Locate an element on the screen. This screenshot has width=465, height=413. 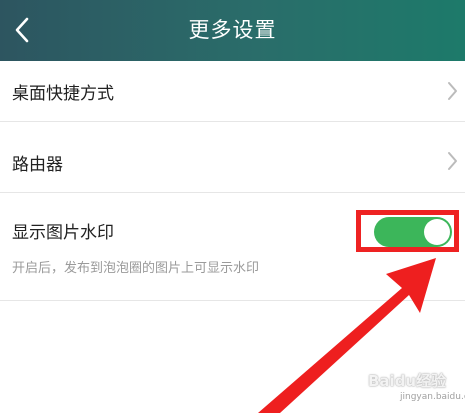
setting-label-desktop-shortcut: 桌面快捷方式 is located at coordinates (63, 94).